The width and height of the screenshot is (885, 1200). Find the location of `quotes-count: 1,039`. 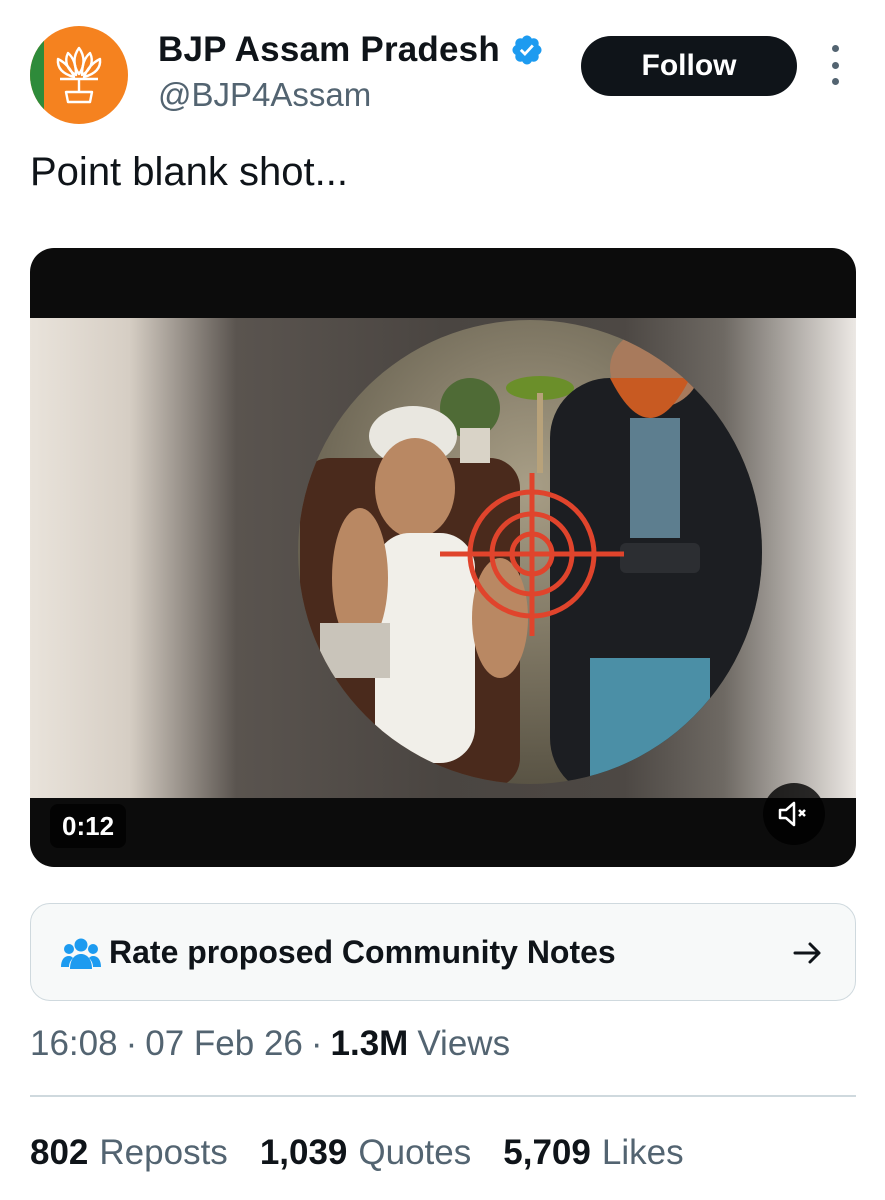

quotes-count: 1,039 is located at coordinates (303, 1152).